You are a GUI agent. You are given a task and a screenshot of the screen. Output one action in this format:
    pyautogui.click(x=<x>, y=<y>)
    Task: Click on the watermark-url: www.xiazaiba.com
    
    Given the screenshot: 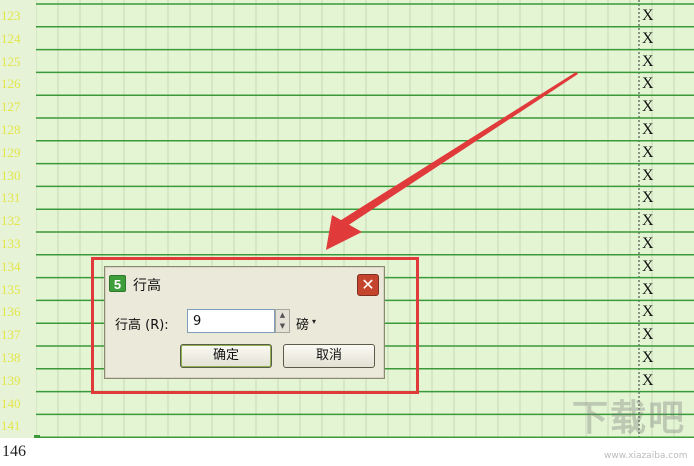 What is the action you would take?
    pyautogui.click(x=646, y=456)
    